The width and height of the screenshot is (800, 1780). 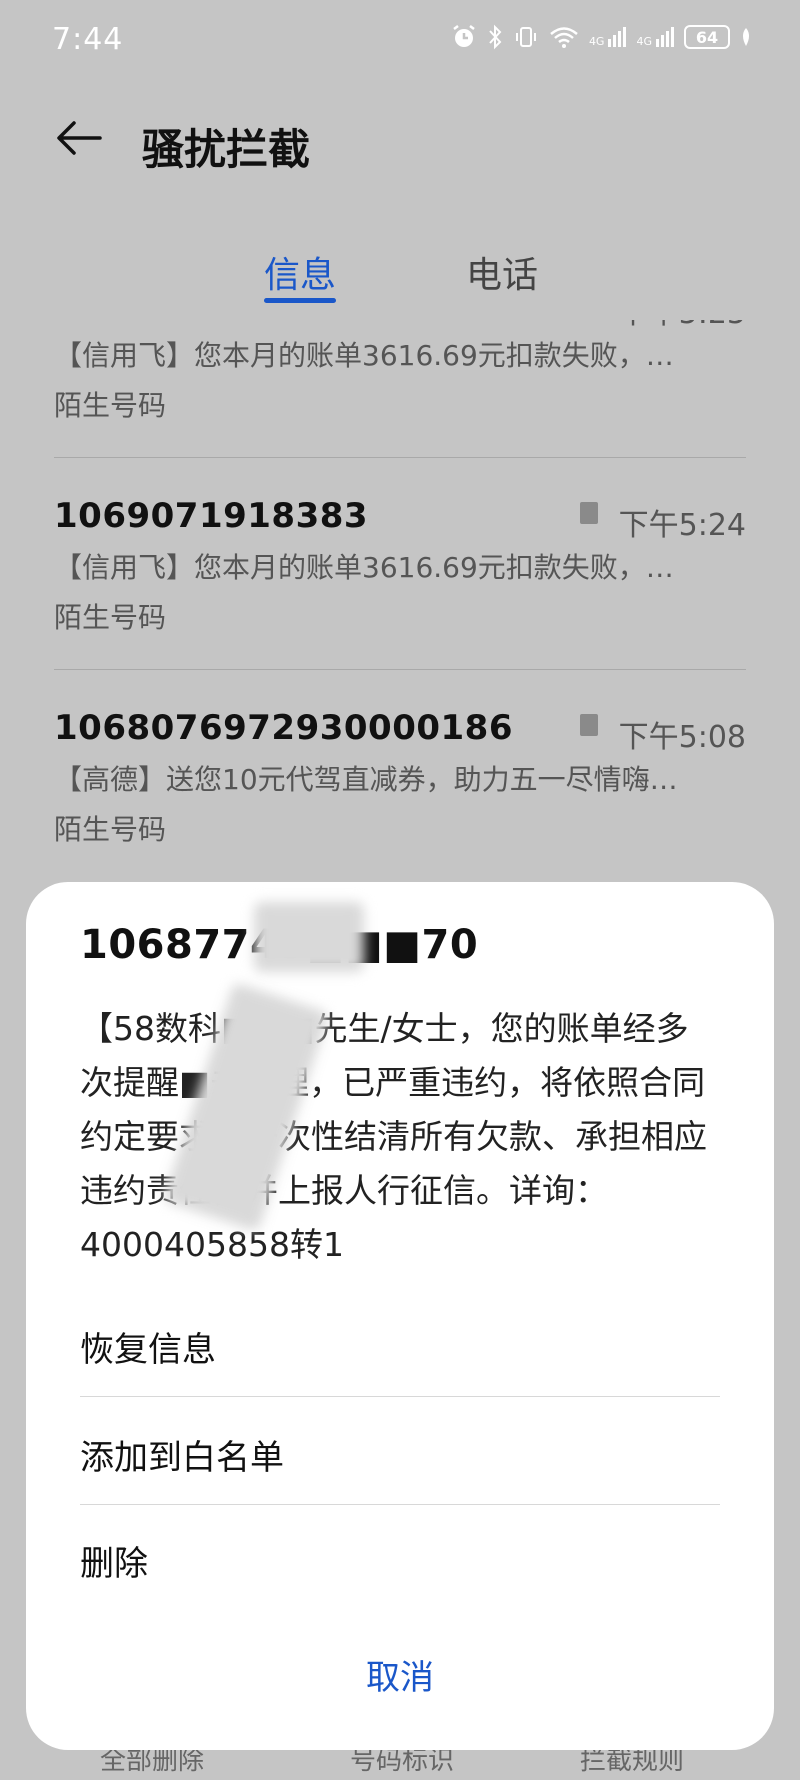 What do you see at coordinates (400, 1674) in the screenshot?
I see `cancel-button: 取消` at bounding box center [400, 1674].